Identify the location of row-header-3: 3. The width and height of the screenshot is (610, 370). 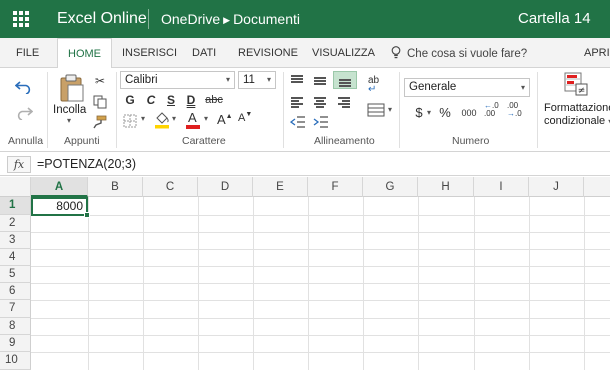
(15, 240).